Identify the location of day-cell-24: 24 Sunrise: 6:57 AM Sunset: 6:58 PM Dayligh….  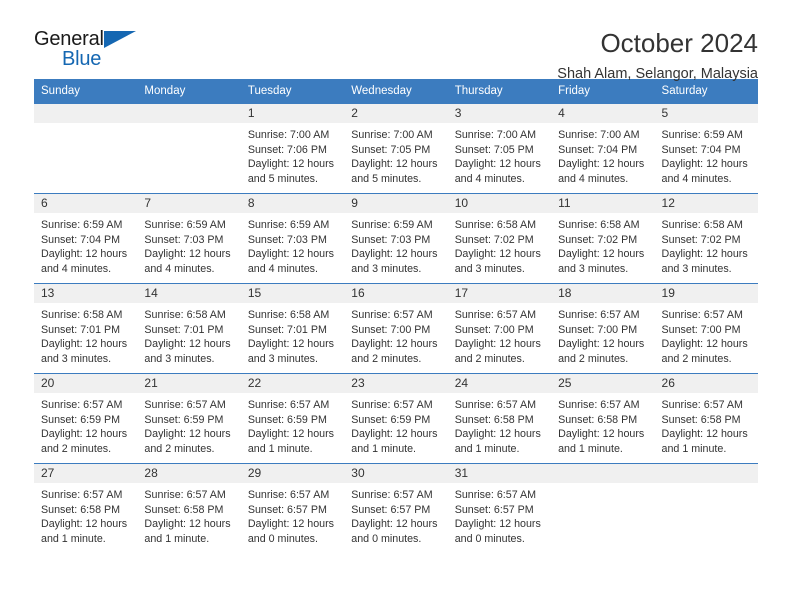
(499, 418).